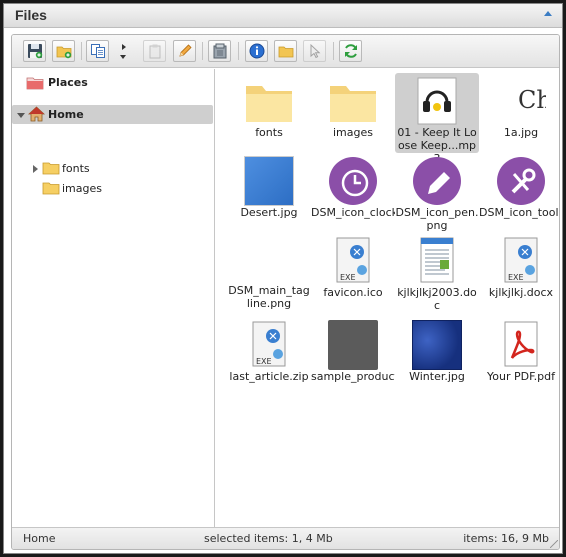  I want to click on tree-item-images: images, so click(120, 188).